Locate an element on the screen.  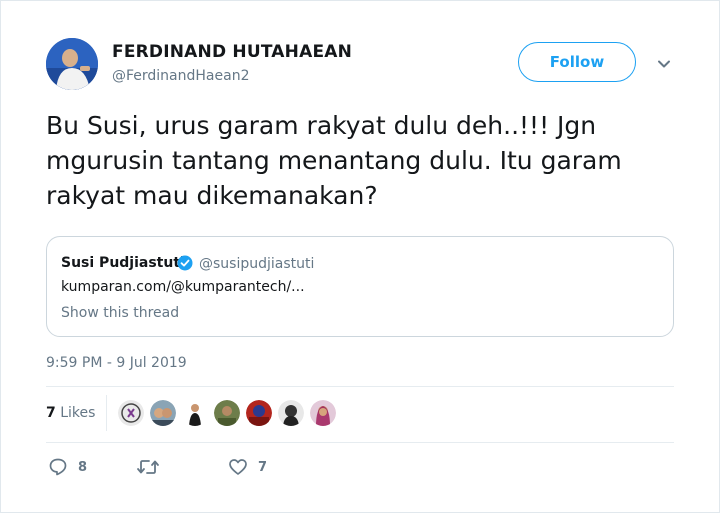
chevron-down-icon is located at coordinates (664, 64).